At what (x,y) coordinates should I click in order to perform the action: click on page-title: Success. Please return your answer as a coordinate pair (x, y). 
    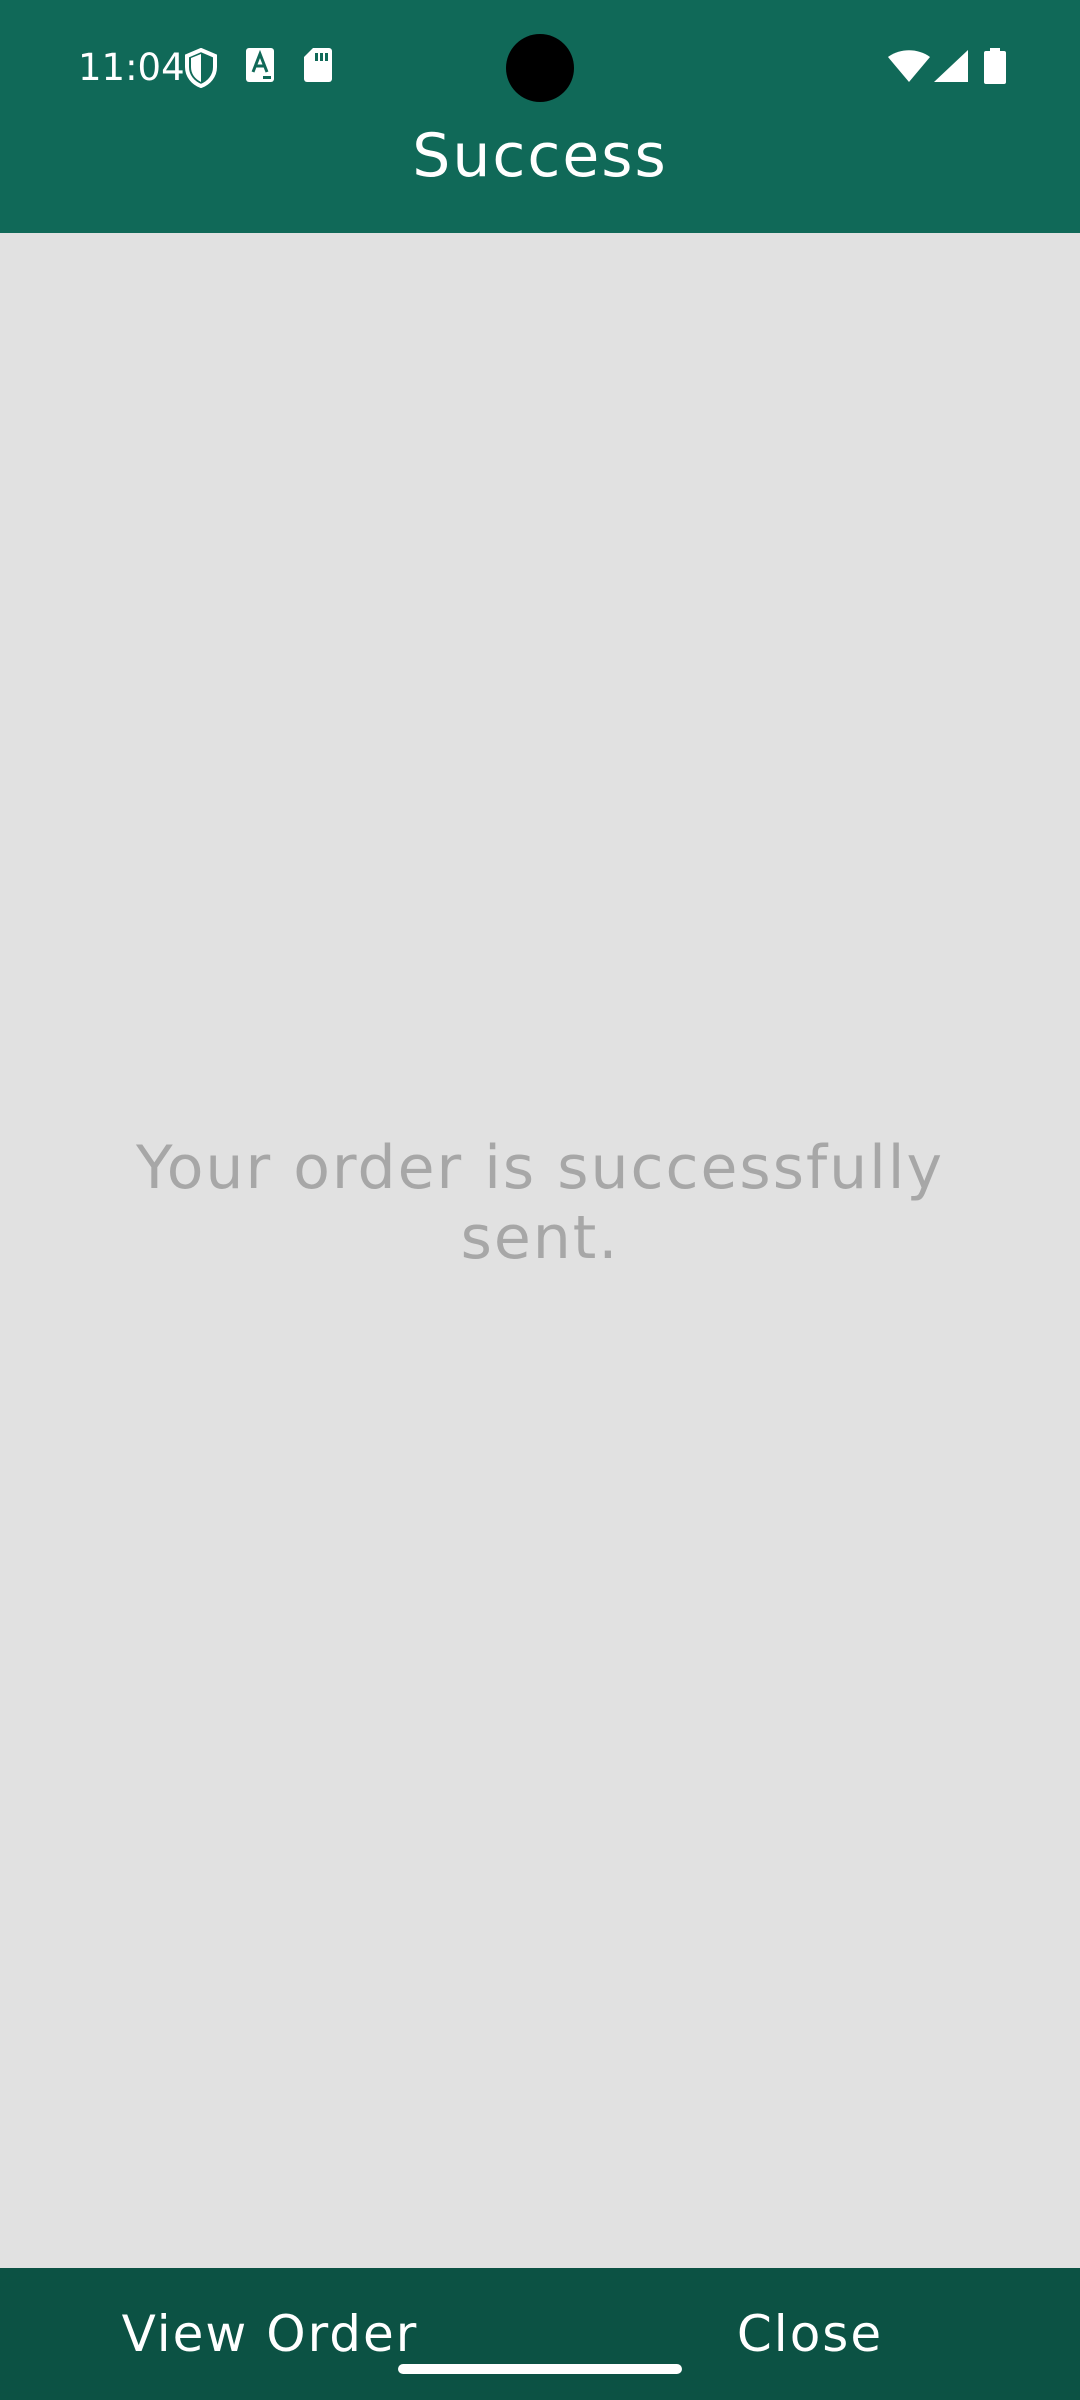
    Looking at the image, I should click on (540, 156).